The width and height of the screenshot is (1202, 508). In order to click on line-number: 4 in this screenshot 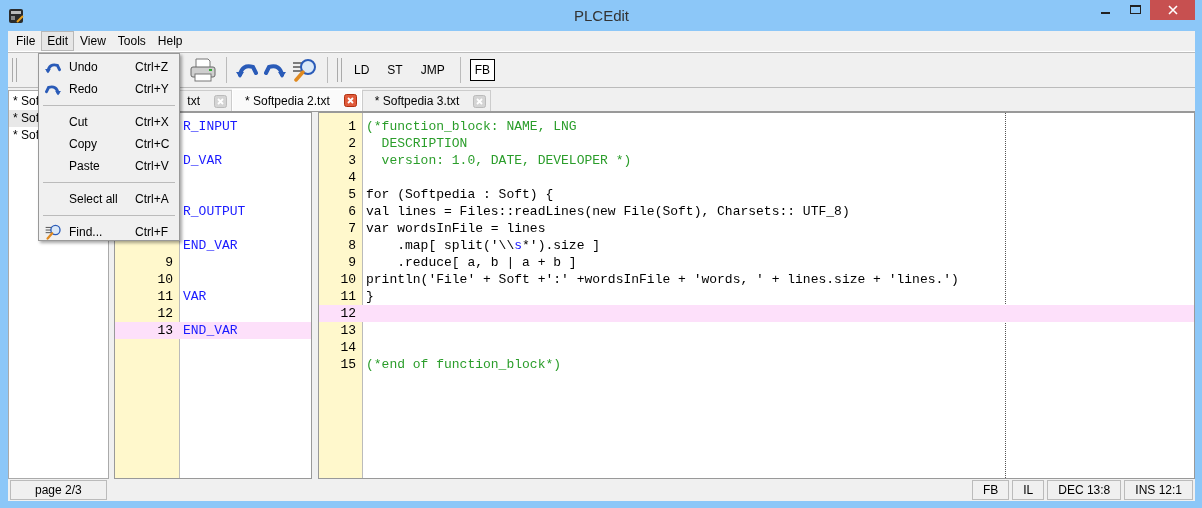, I will do `click(352, 177)`.